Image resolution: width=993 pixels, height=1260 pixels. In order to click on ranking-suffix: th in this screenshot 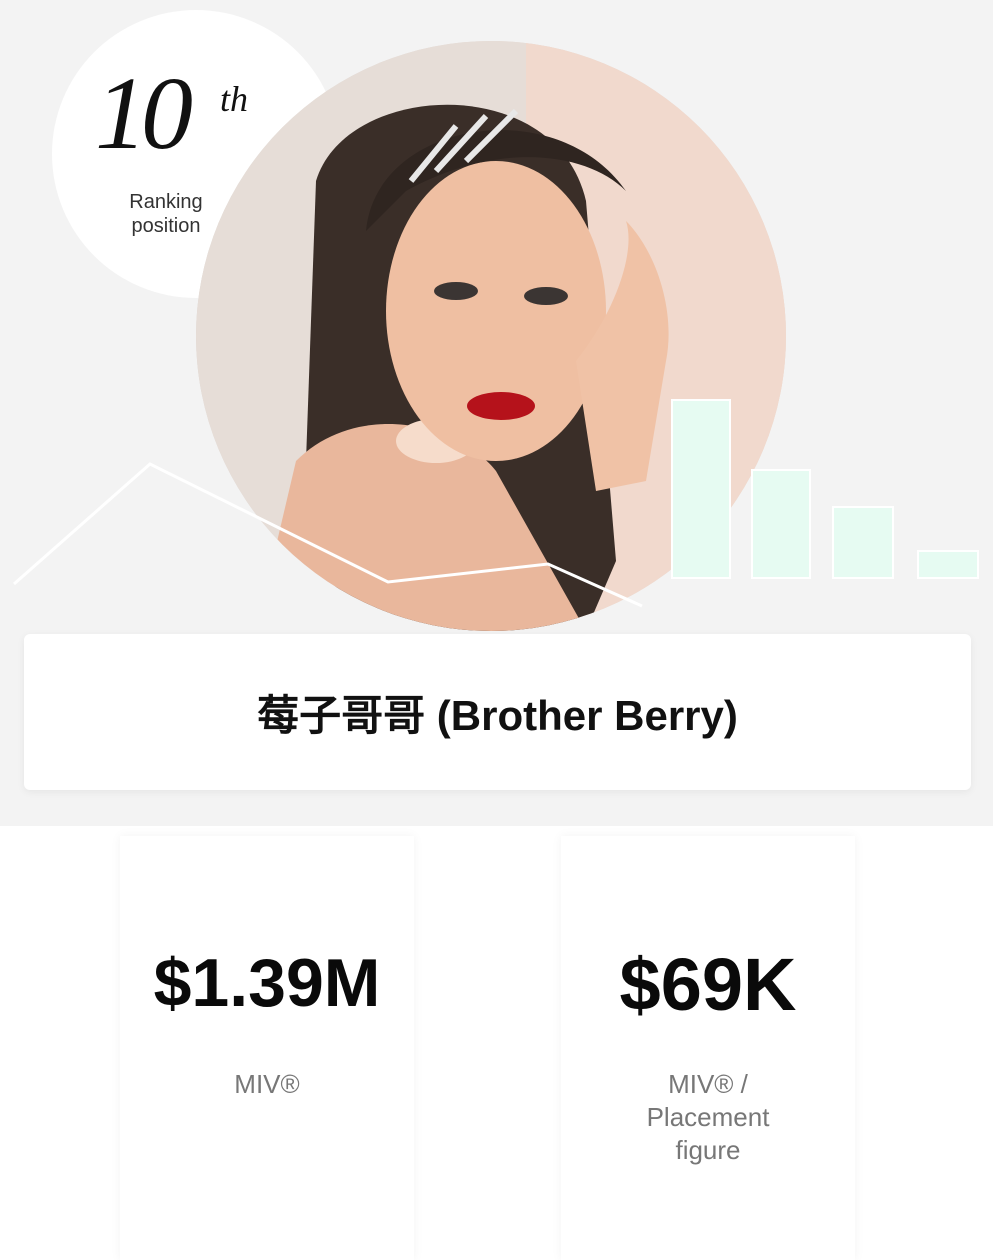, I will do `click(234, 99)`.